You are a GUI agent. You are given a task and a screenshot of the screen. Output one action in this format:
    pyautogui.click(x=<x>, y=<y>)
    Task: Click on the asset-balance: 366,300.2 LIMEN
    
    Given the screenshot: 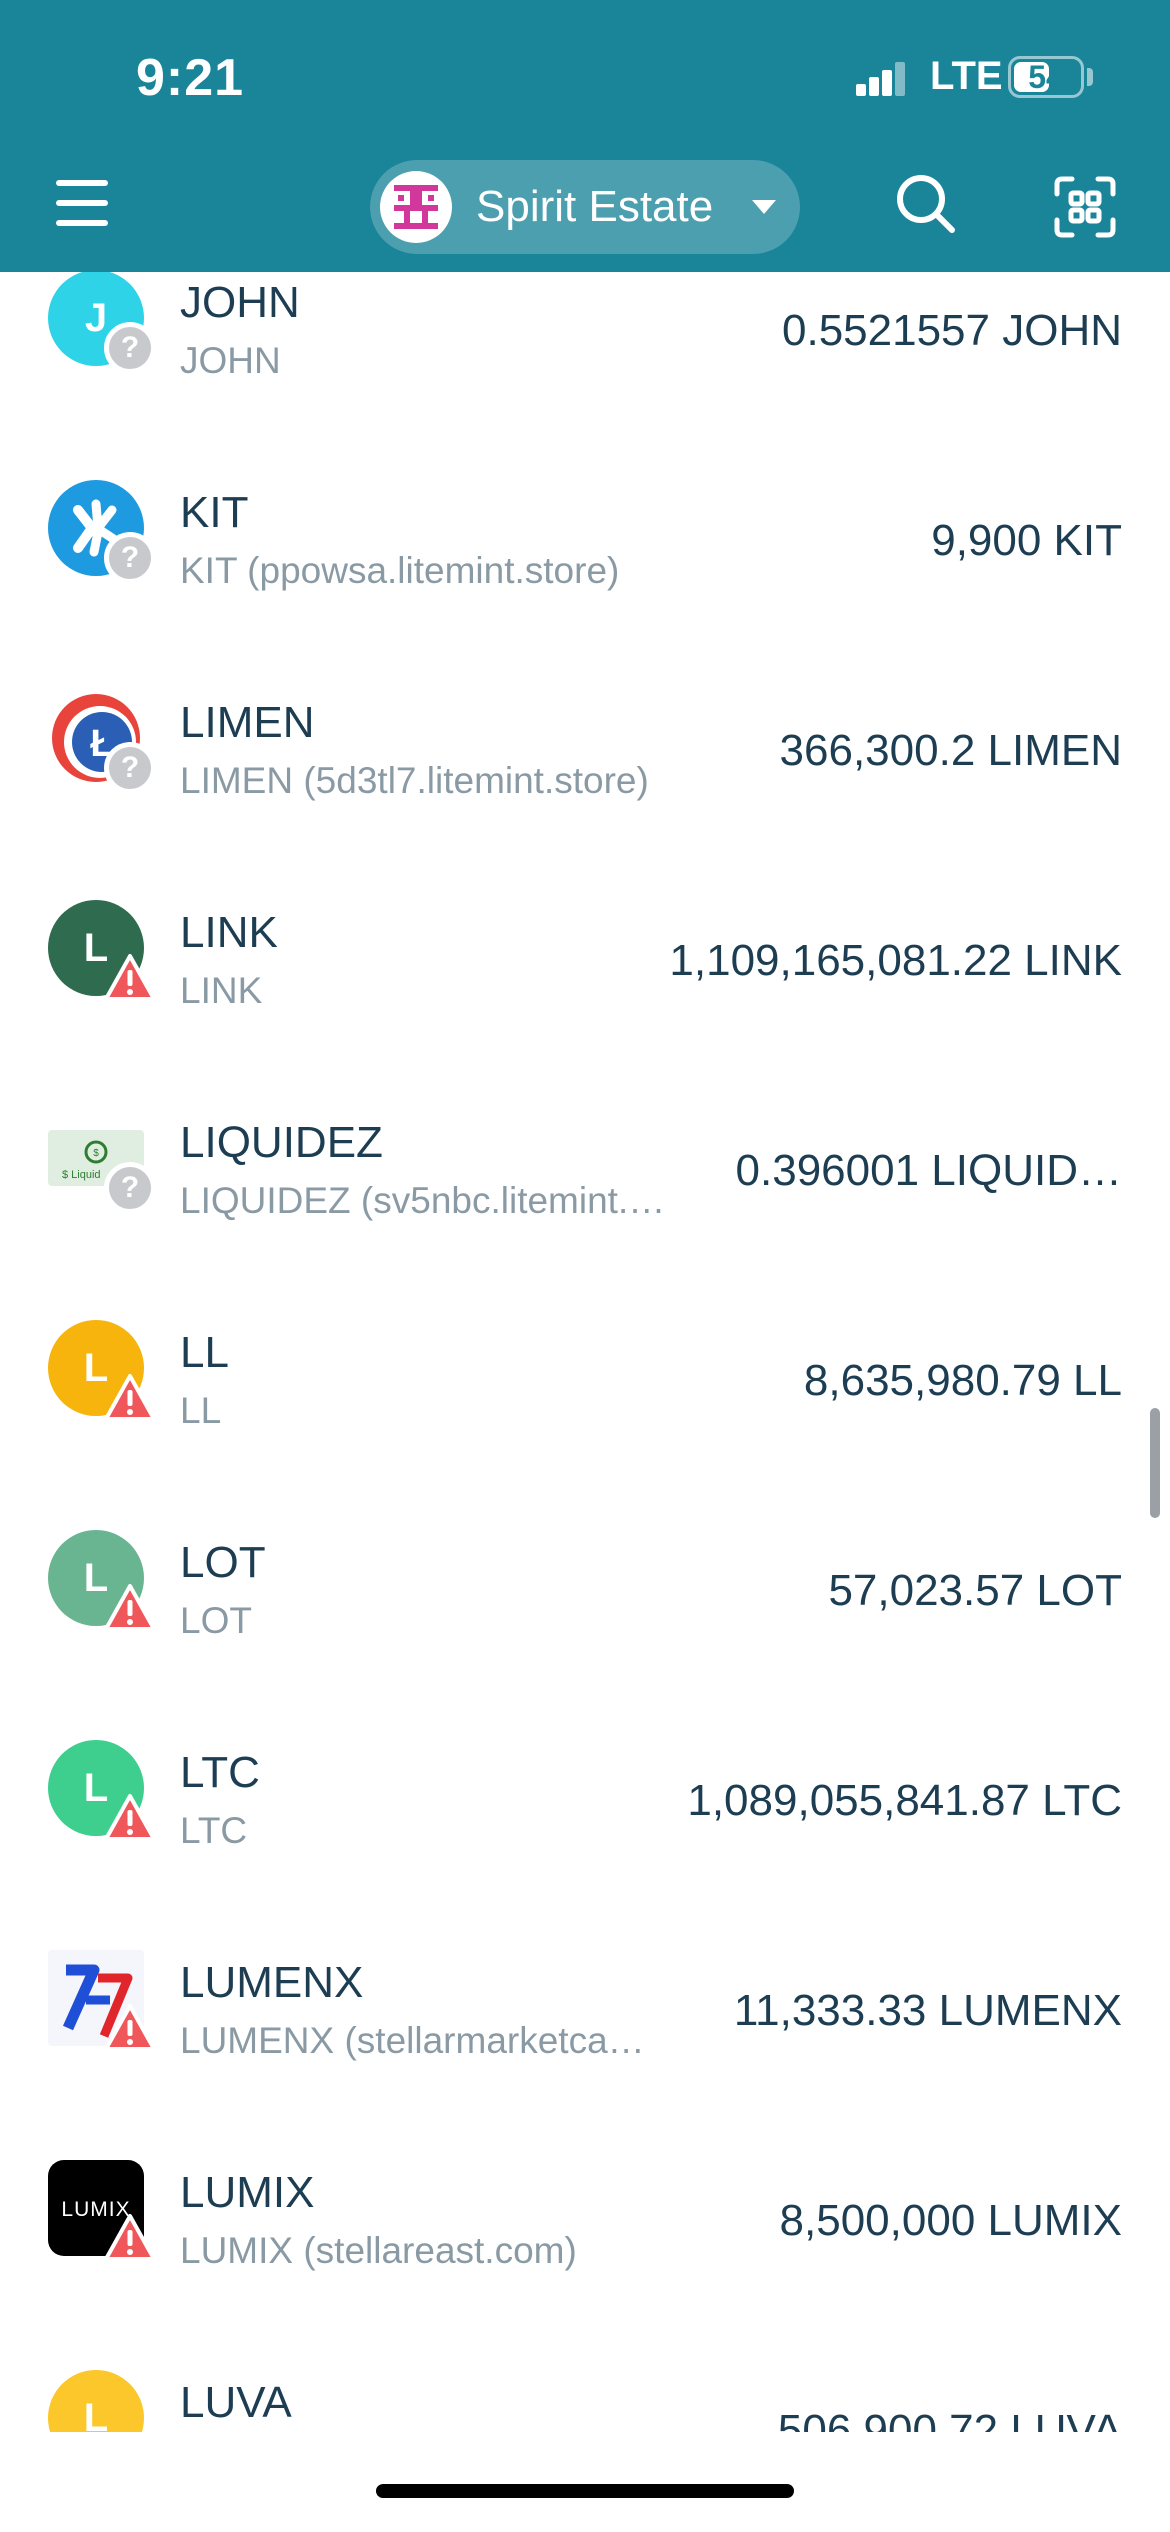 What is the action you would take?
    pyautogui.click(x=950, y=750)
    